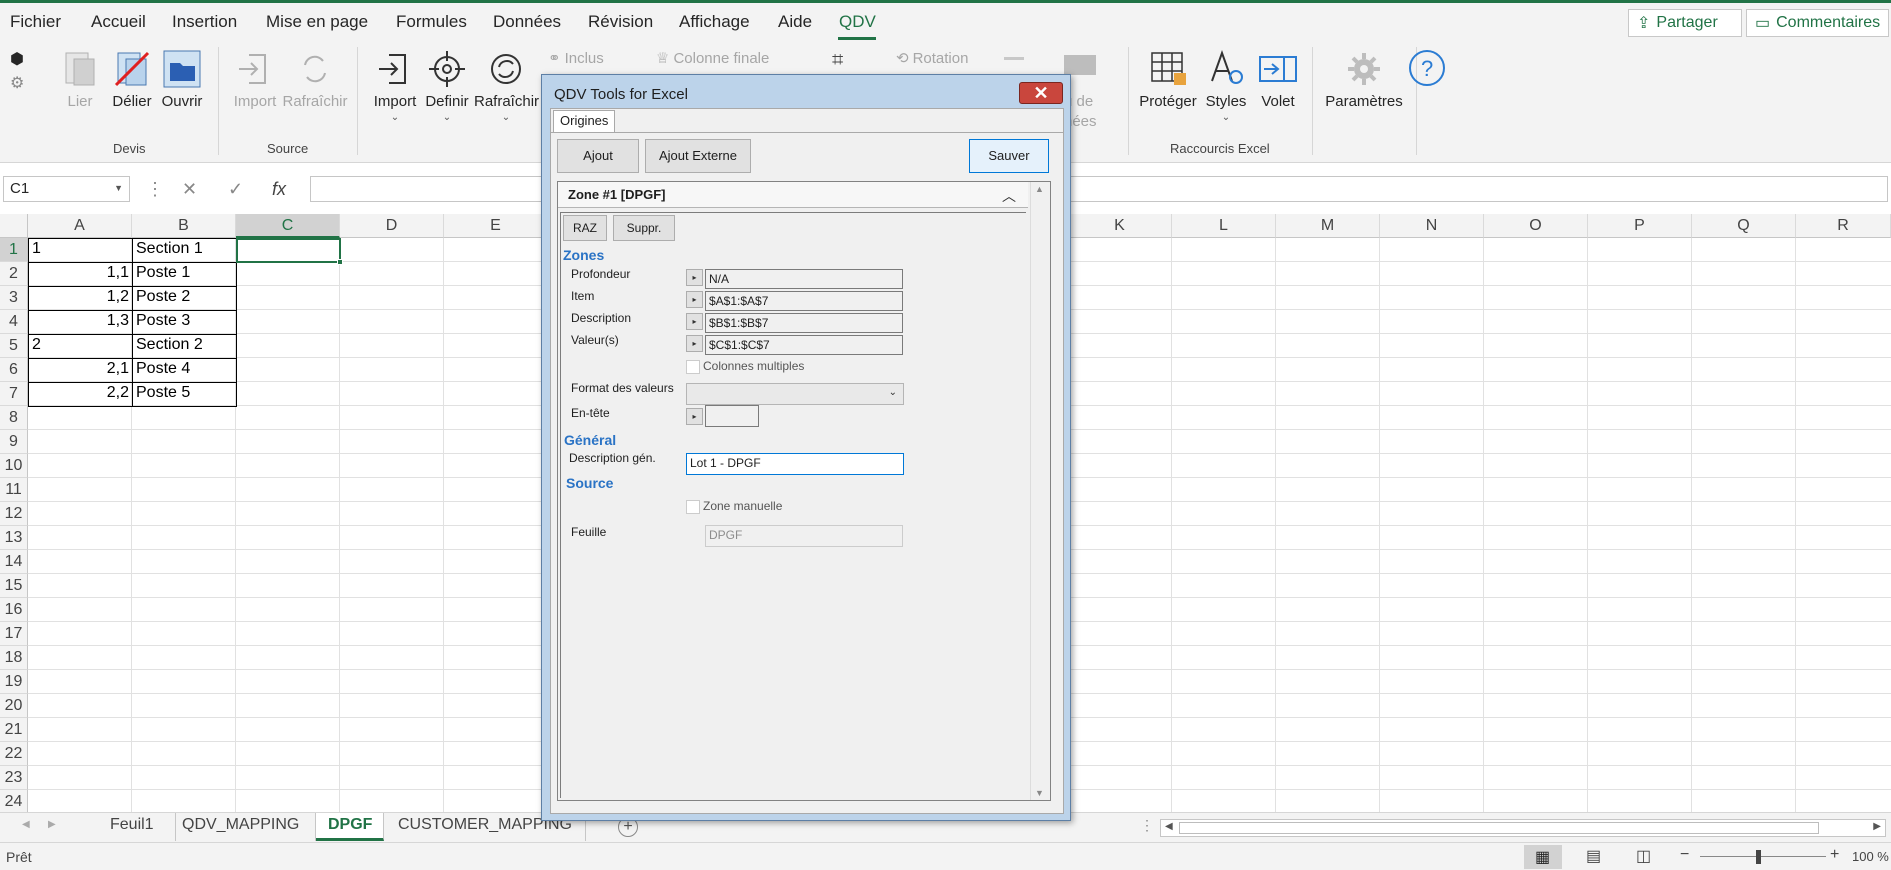  What do you see at coordinates (1536, 226) in the screenshot?
I see `column-header-o: O` at bounding box center [1536, 226].